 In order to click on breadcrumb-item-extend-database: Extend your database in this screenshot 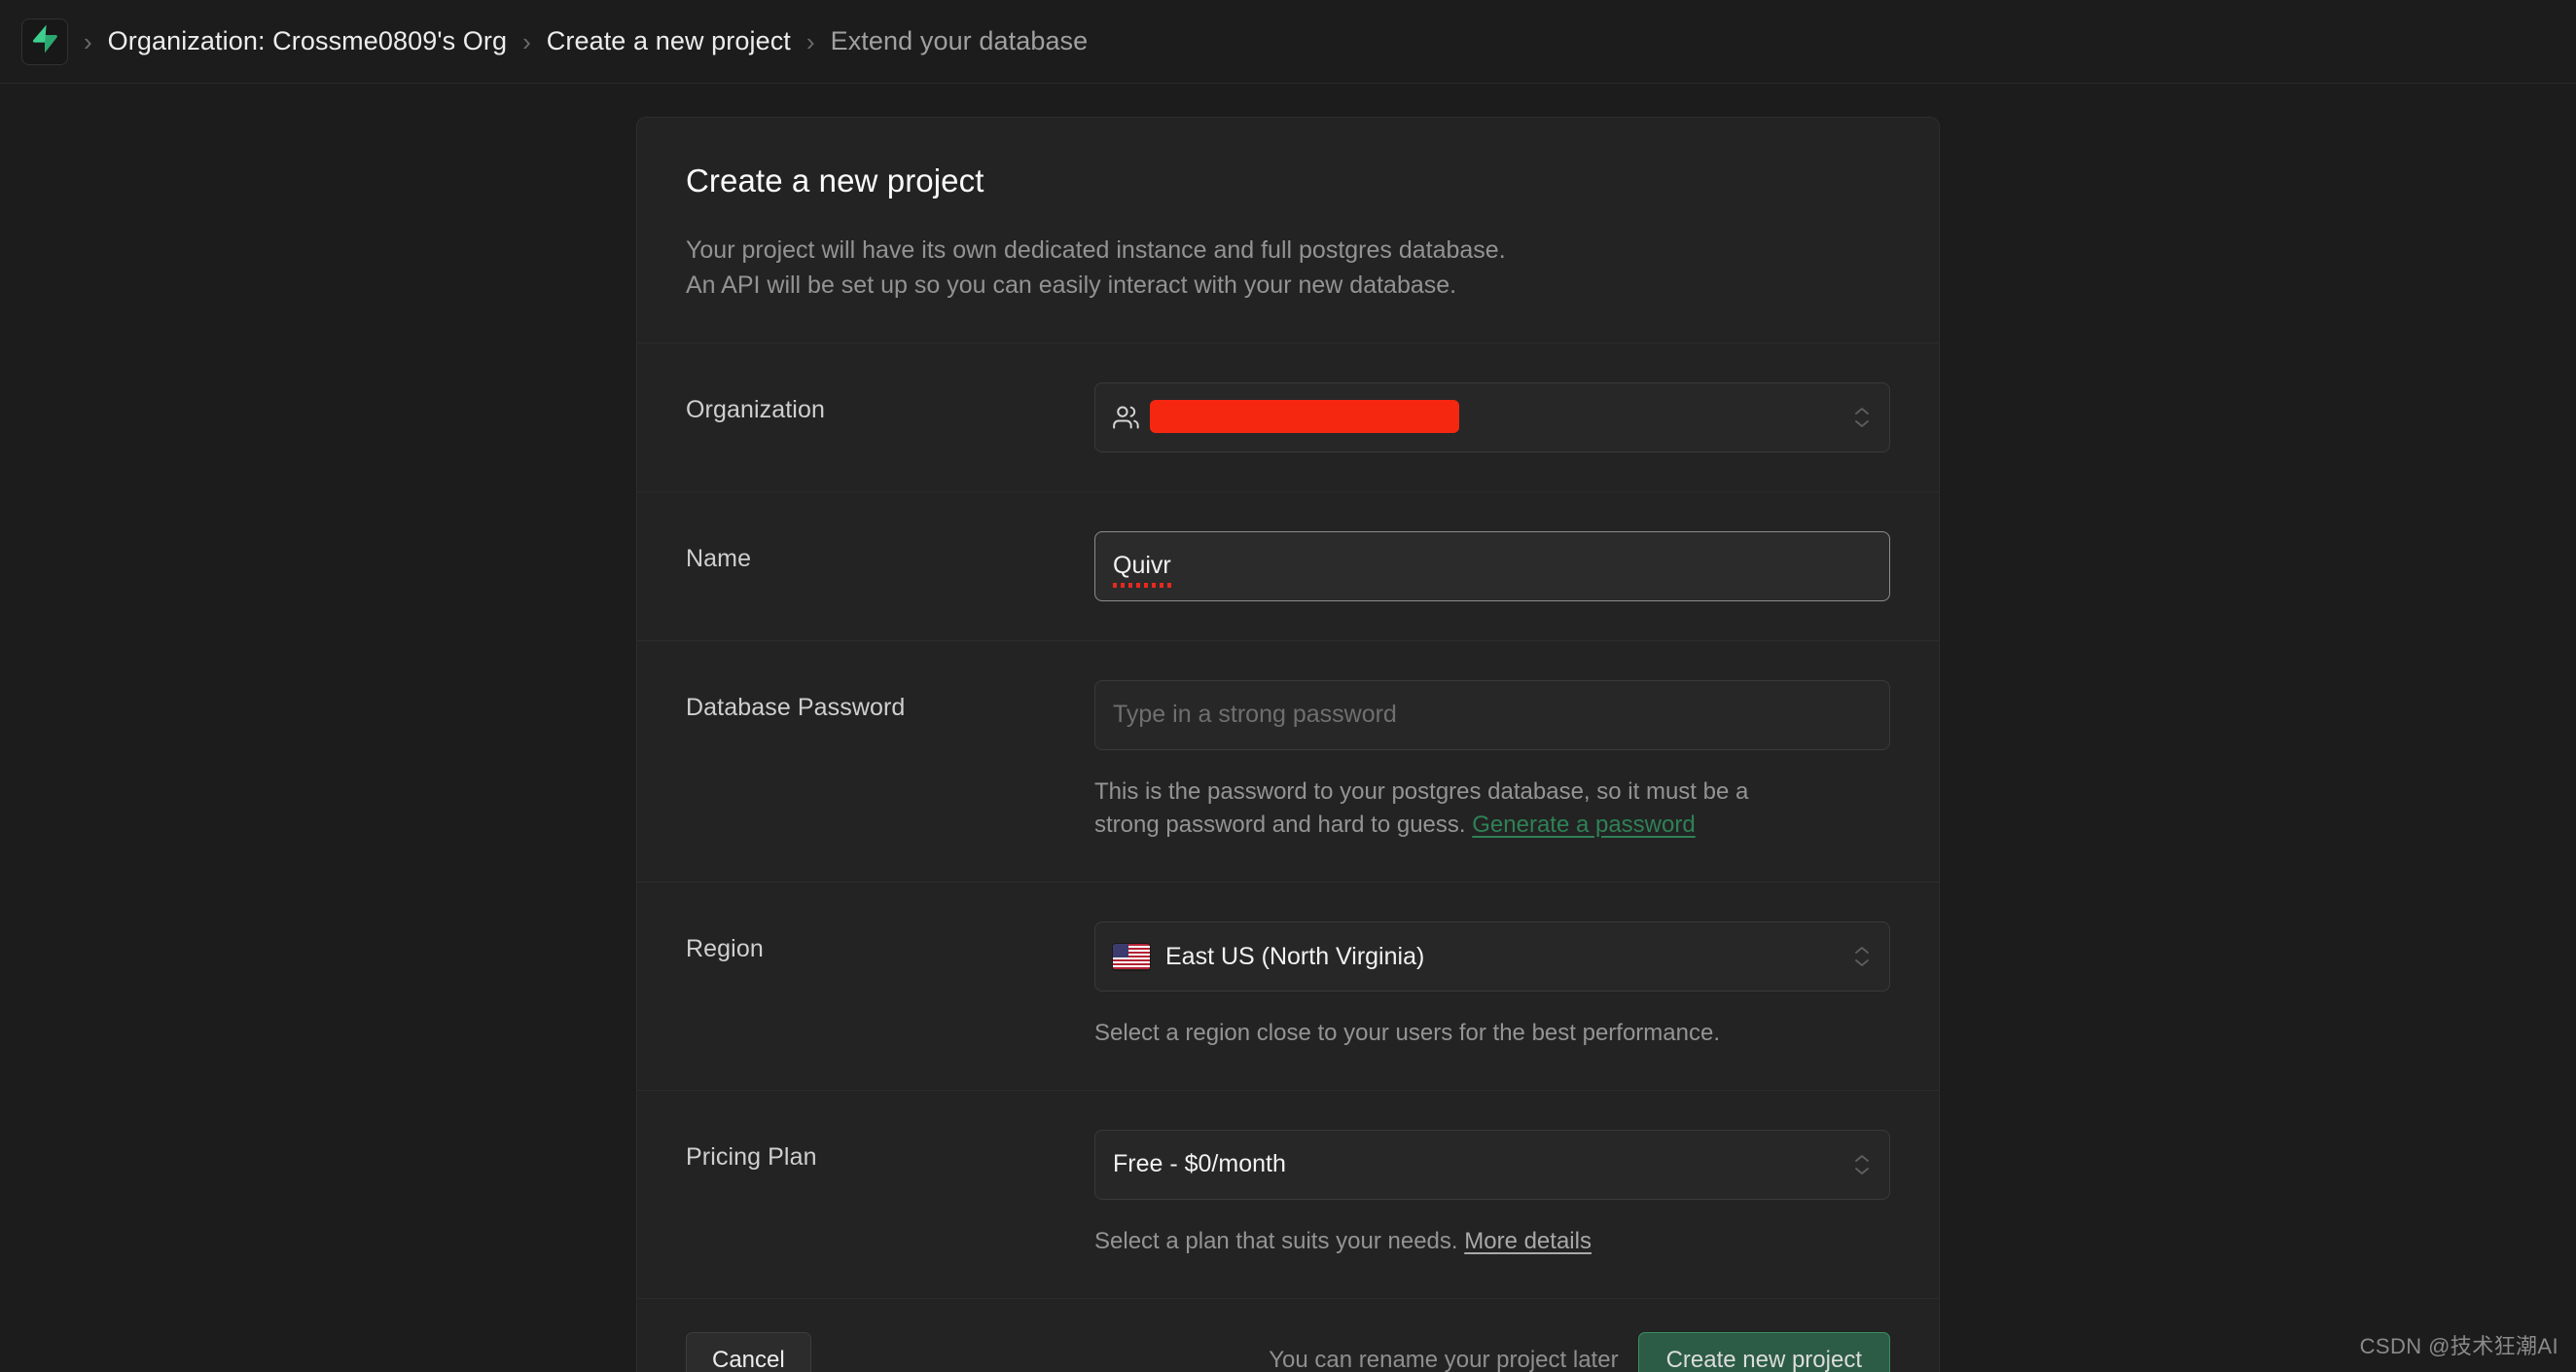, I will do `click(960, 41)`.